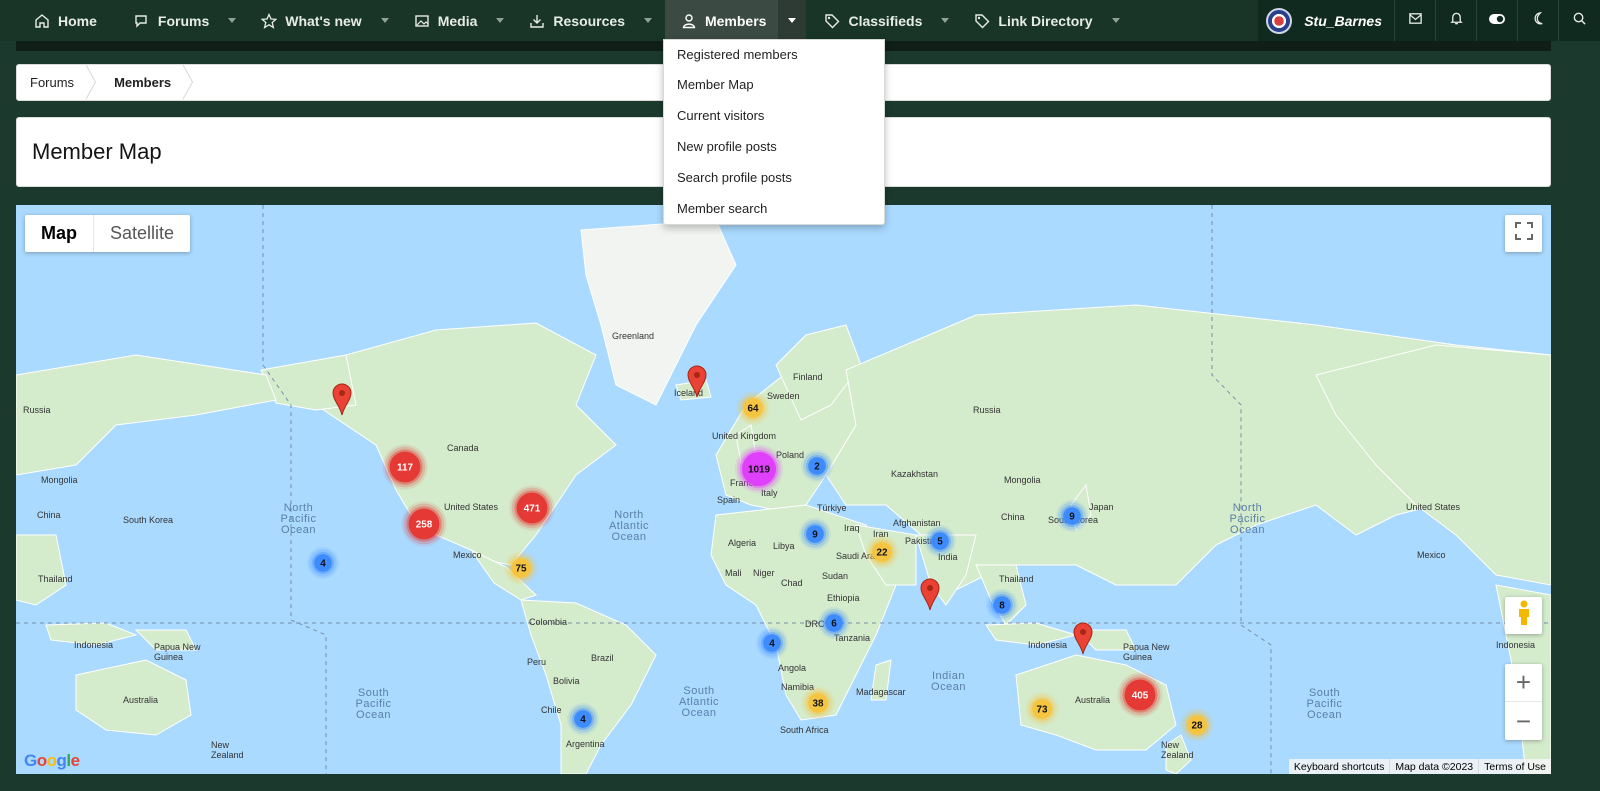  I want to click on keyboard-shortcuts-link: Keyboard shortcuts, so click(1339, 766).